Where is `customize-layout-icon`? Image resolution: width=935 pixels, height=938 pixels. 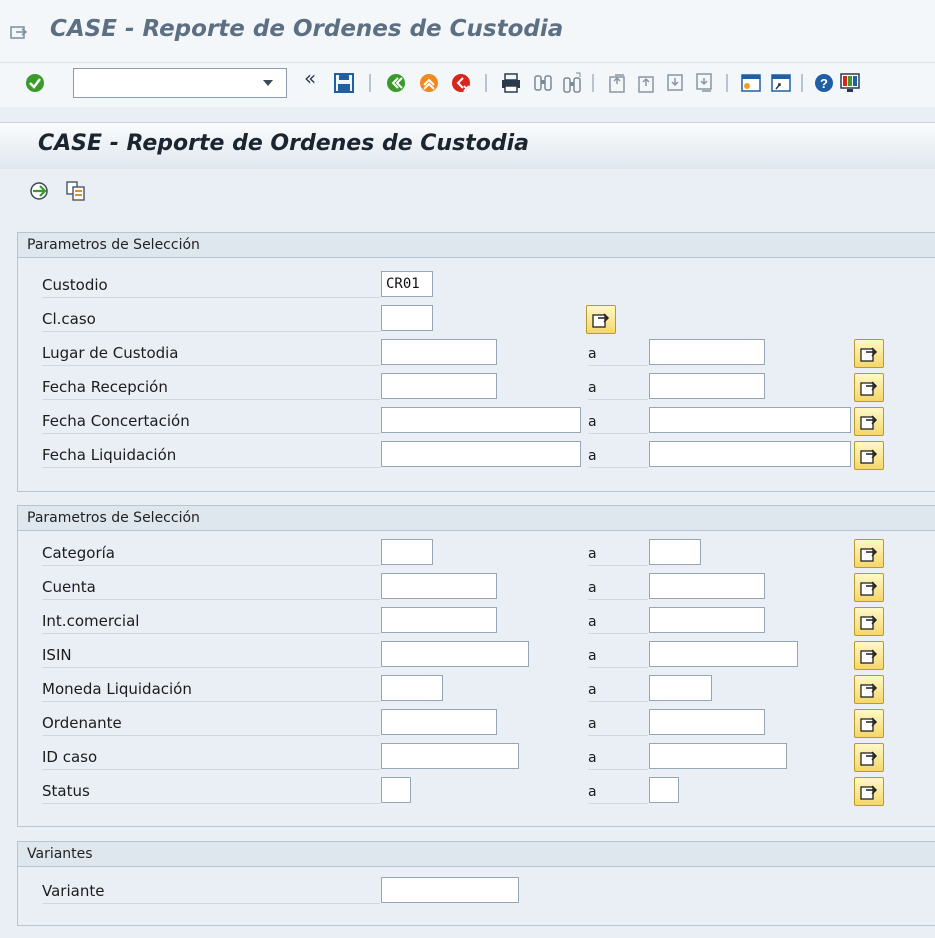 customize-layout-icon is located at coordinates (850, 83).